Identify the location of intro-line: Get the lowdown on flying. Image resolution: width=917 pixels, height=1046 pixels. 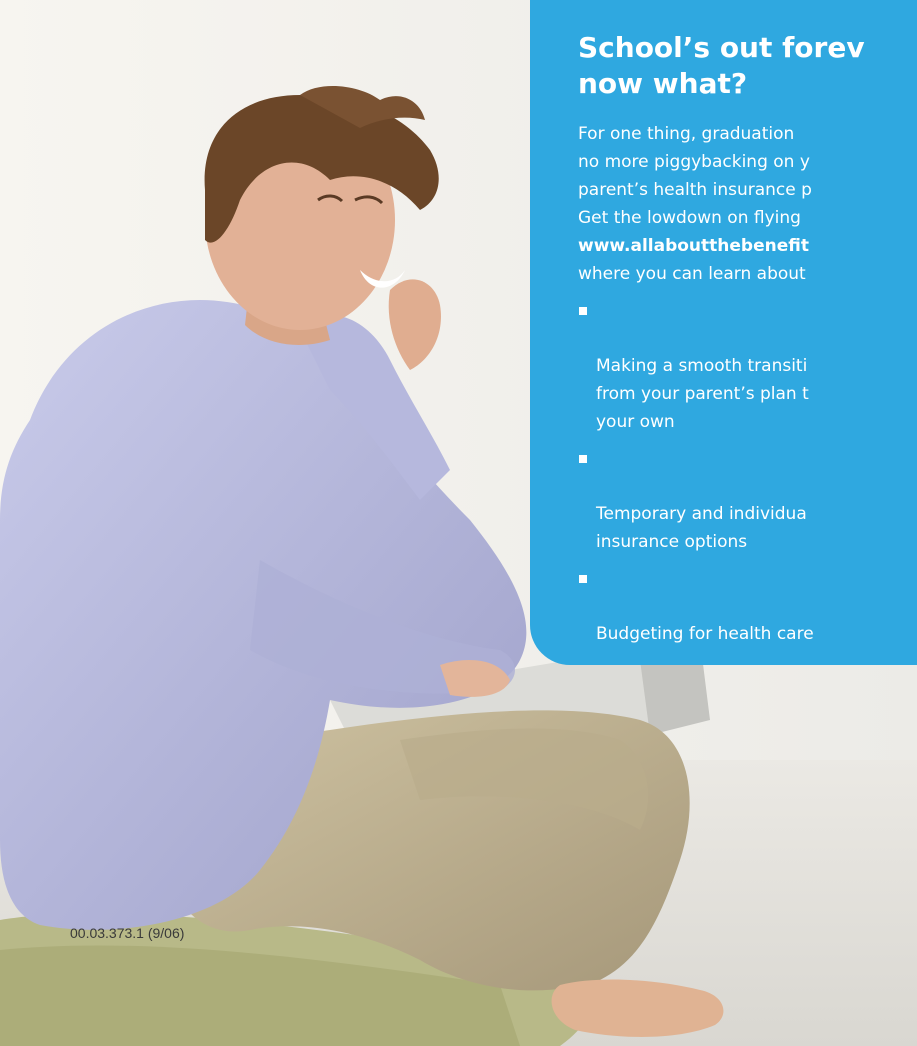
(689, 218).